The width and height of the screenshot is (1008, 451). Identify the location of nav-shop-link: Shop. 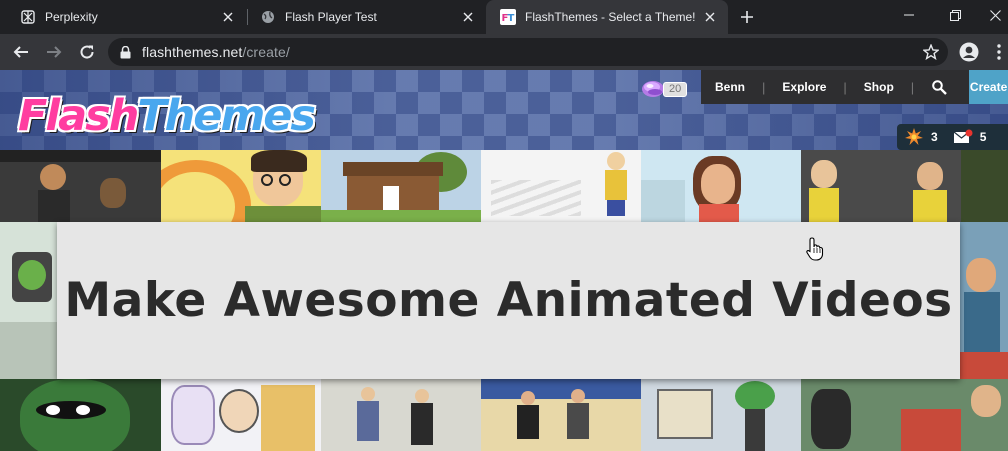
(879, 87).